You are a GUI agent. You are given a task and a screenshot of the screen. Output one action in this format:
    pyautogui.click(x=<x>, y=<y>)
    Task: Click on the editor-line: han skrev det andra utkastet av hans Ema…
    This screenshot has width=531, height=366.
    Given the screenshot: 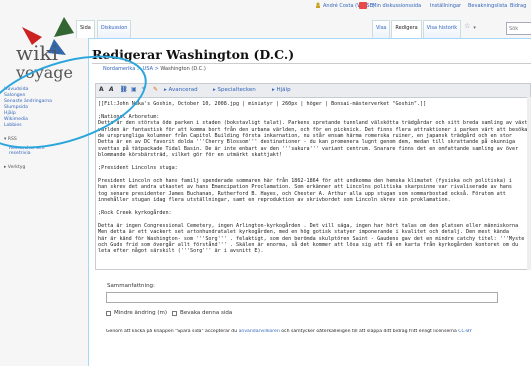 What is the action you would take?
    pyautogui.click(x=305, y=187)
    